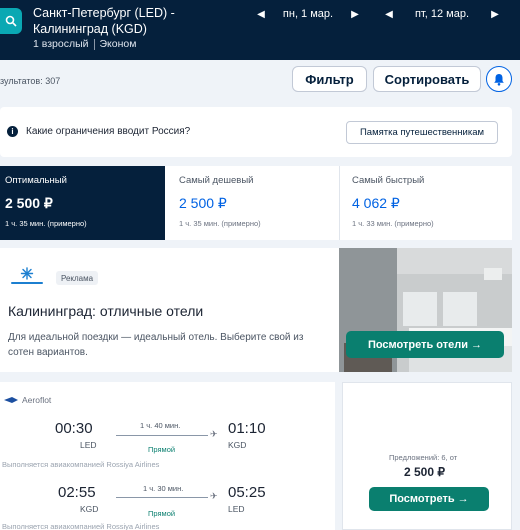 This screenshot has width=520, height=530. Describe the element at coordinates (393, 223) in the screenshot. I see `tab-duration: 1 ч. 33 мин. (примерно)` at that location.